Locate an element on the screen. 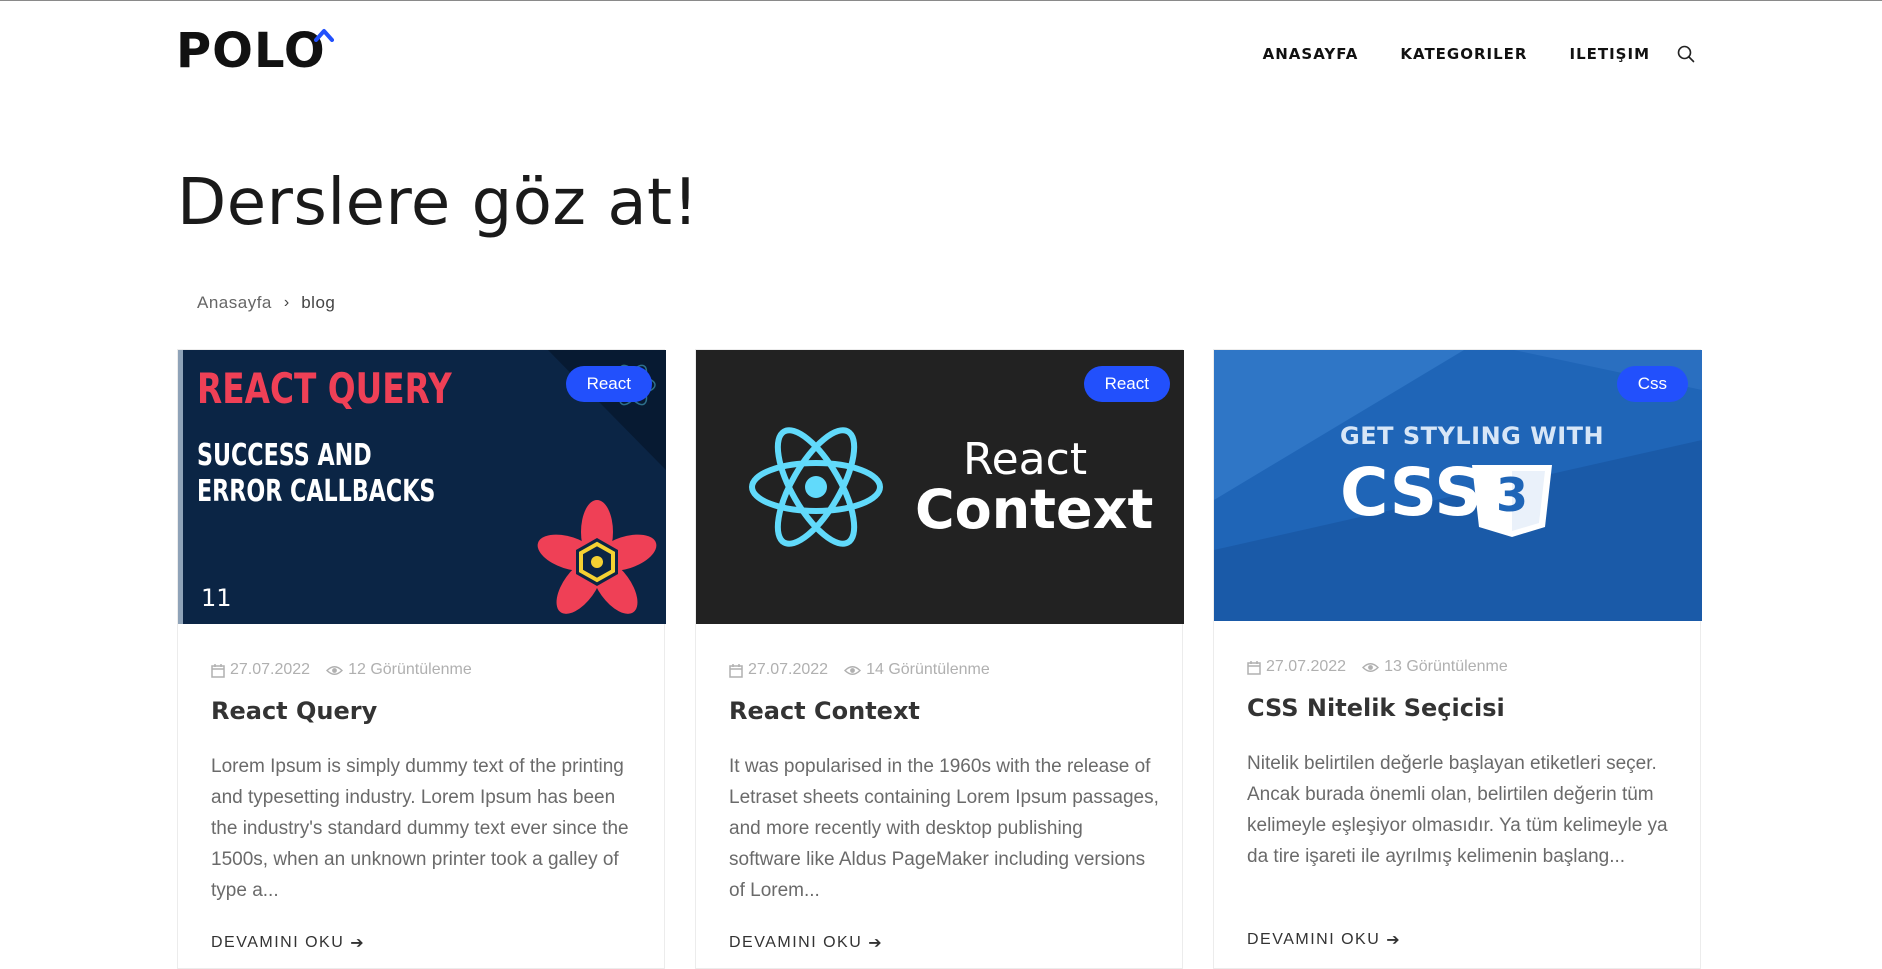 The width and height of the screenshot is (1882, 969). post-meta: 27.07.2022 12 Görüntülenme is located at coordinates (341, 670).